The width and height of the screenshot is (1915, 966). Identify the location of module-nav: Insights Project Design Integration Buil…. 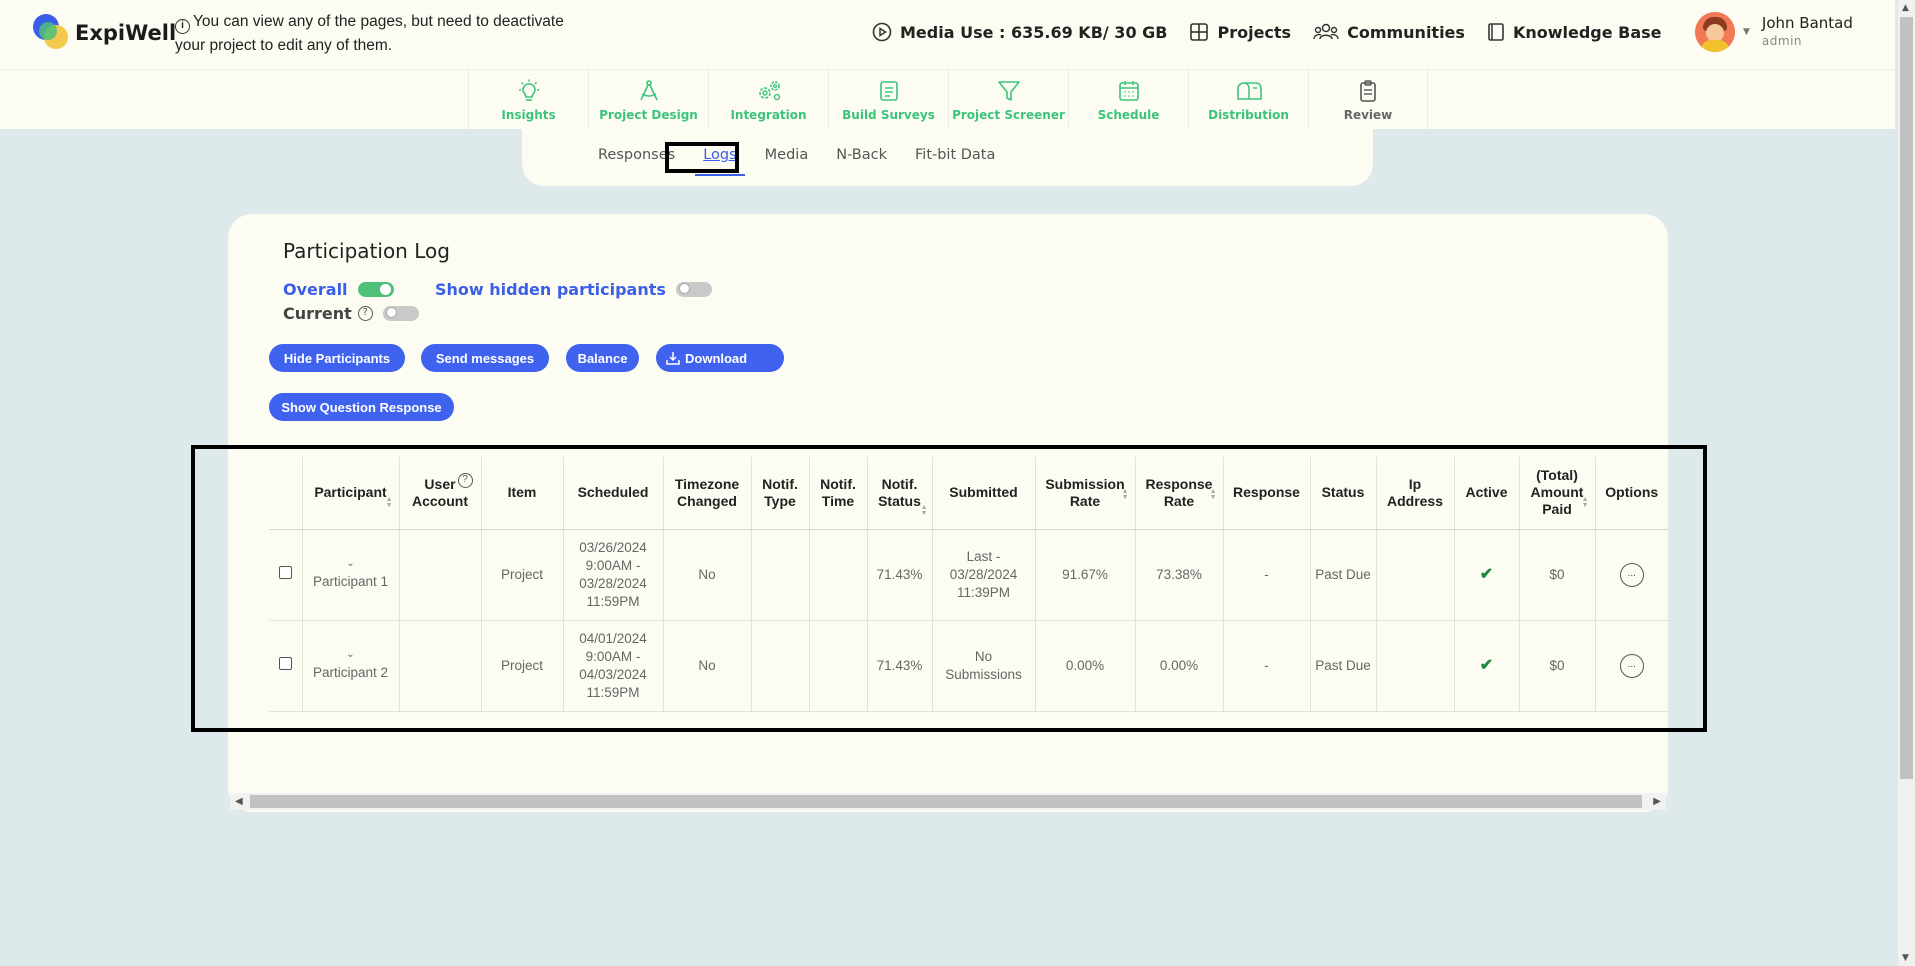
(947, 99).